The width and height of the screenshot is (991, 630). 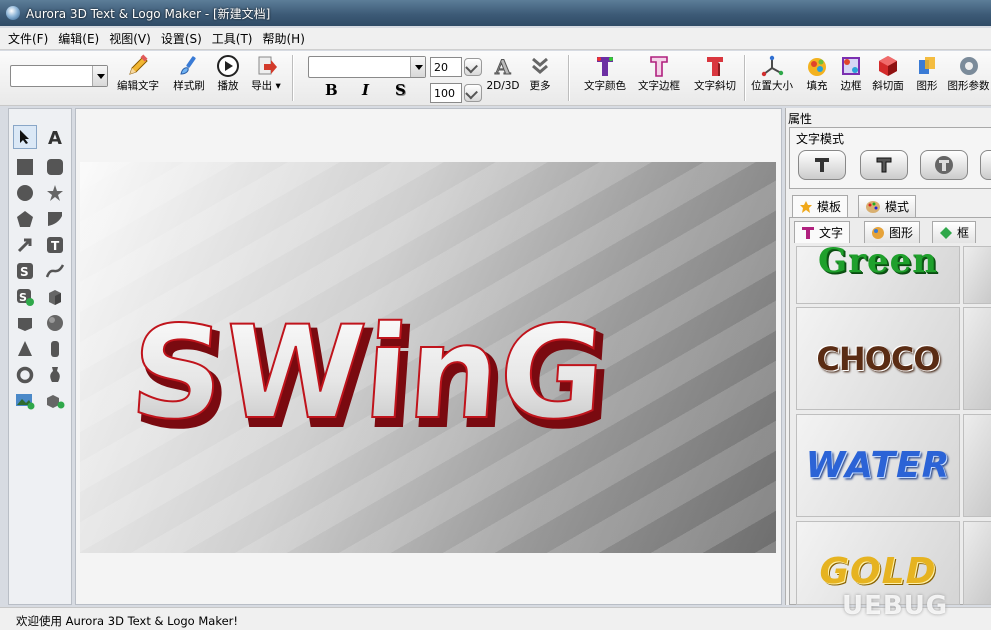 What do you see at coordinates (293, 78) in the screenshot?
I see `toolbar-separator` at bounding box center [293, 78].